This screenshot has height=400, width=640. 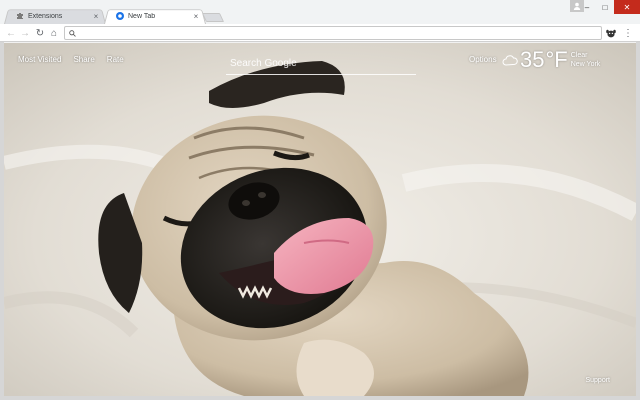 What do you see at coordinates (39, 59) in the screenshot?
I see `most-visited-link: Most Visited` at bounding box center [39, 59].